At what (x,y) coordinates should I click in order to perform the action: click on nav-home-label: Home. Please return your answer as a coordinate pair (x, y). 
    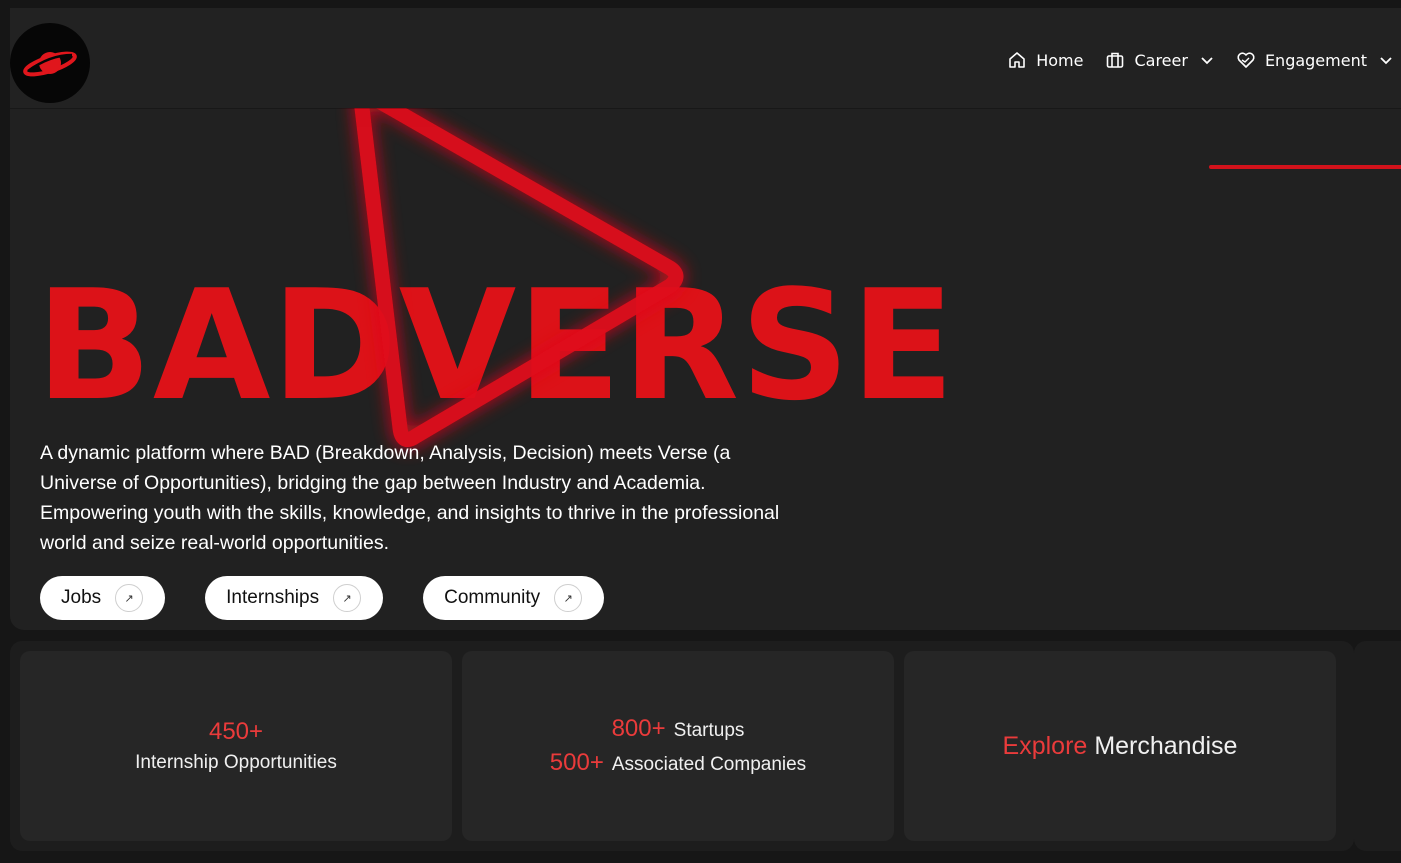
    Looking at the image, I should click on (1060, 60).